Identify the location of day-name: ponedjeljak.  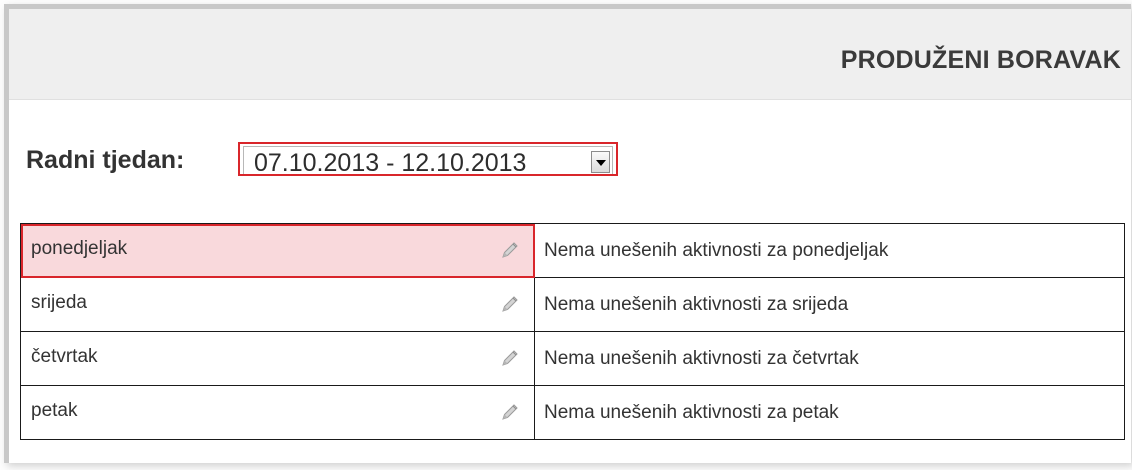
(79, 248).